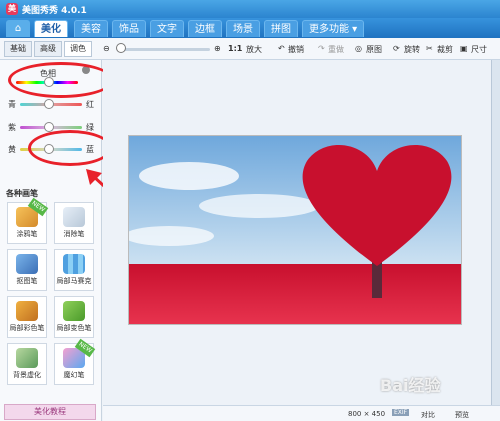  What do you see at coordinates (90, 104) in the screenshot?
I see `red-label: 红` at bounding box center [90, 104].